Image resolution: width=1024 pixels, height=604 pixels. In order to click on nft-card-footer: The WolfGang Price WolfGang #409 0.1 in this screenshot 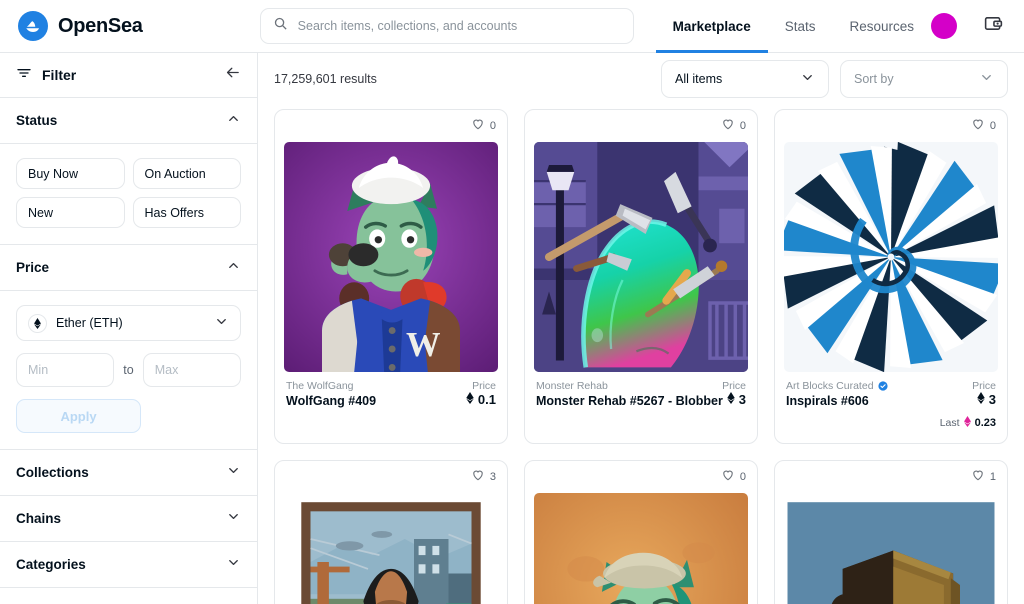, I will do `click(391, 390)`.